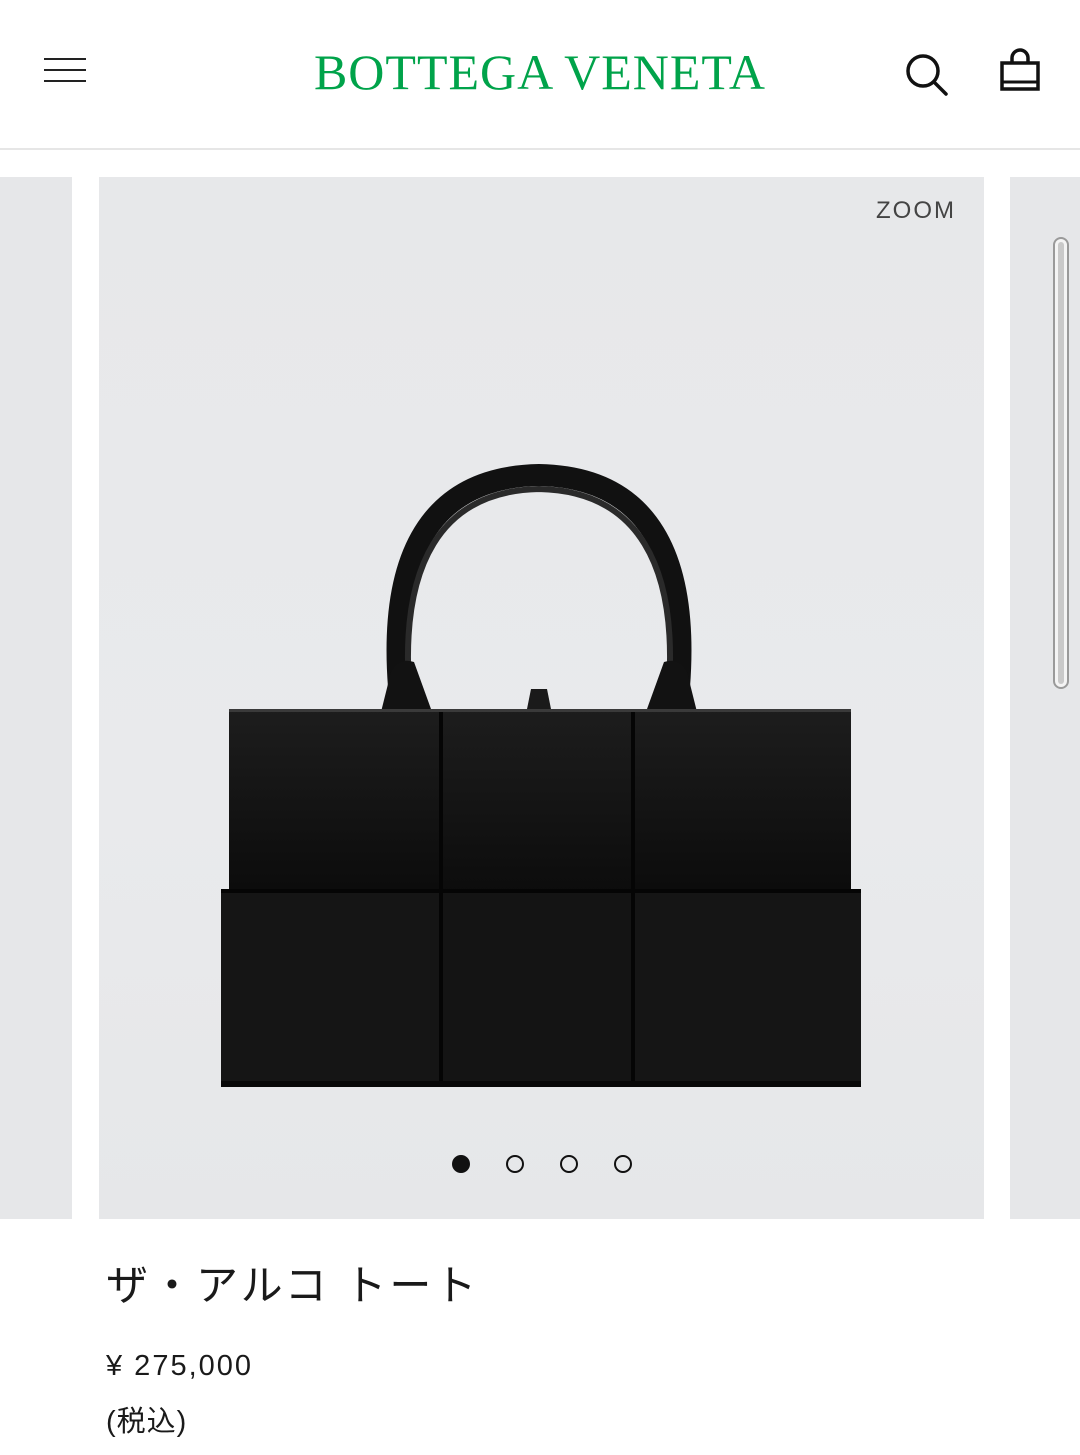 The width and height of the screenshot is (1080, 1455). I want to click on zoom-button: ZOOM, so click(916, 211).